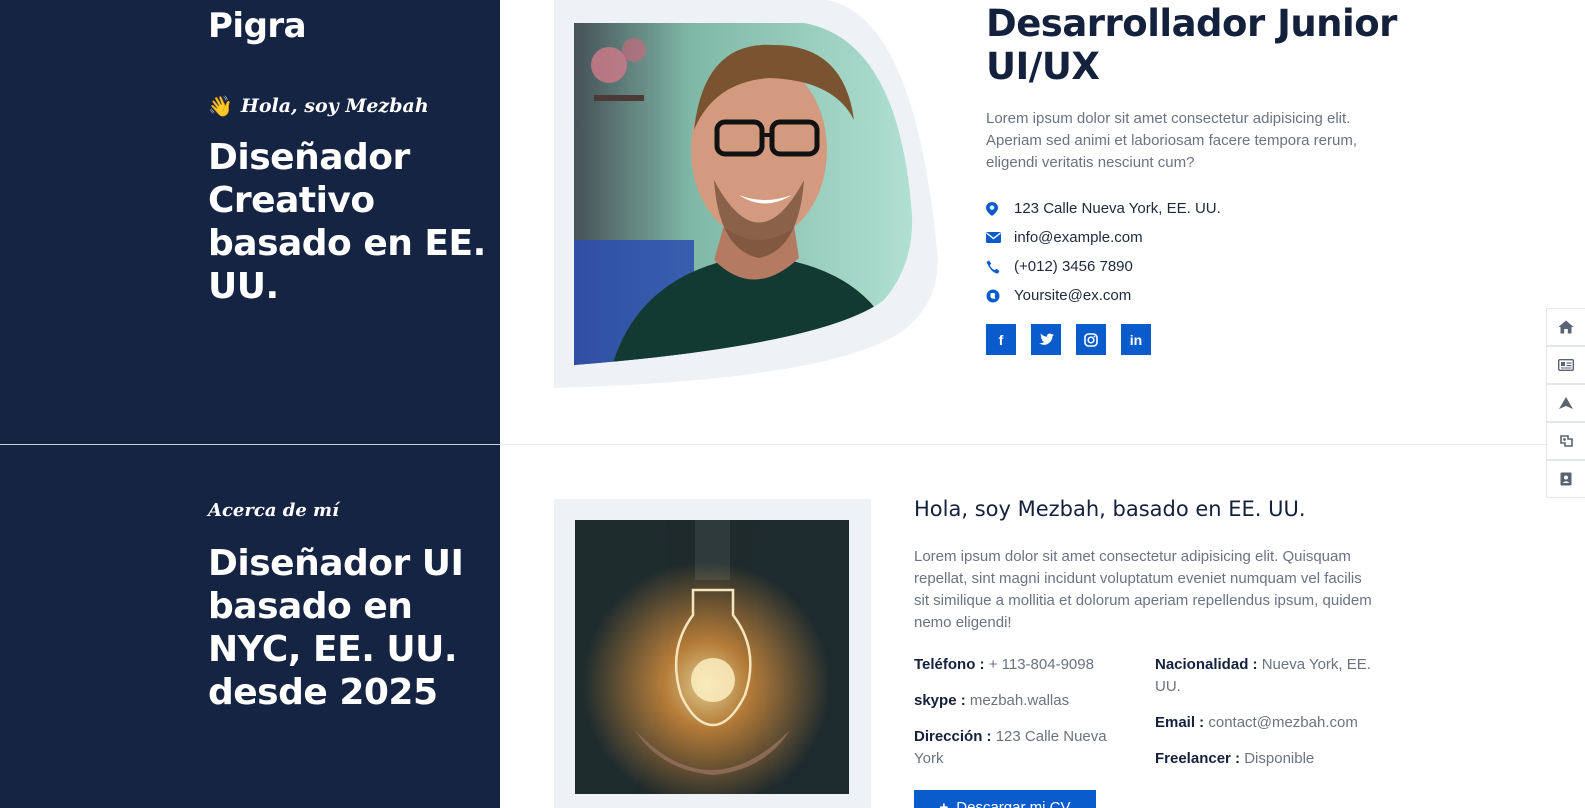 The height and width of the screenshot is (808, 1585). I want to click on map-pin-icon, so click(1000, 208).